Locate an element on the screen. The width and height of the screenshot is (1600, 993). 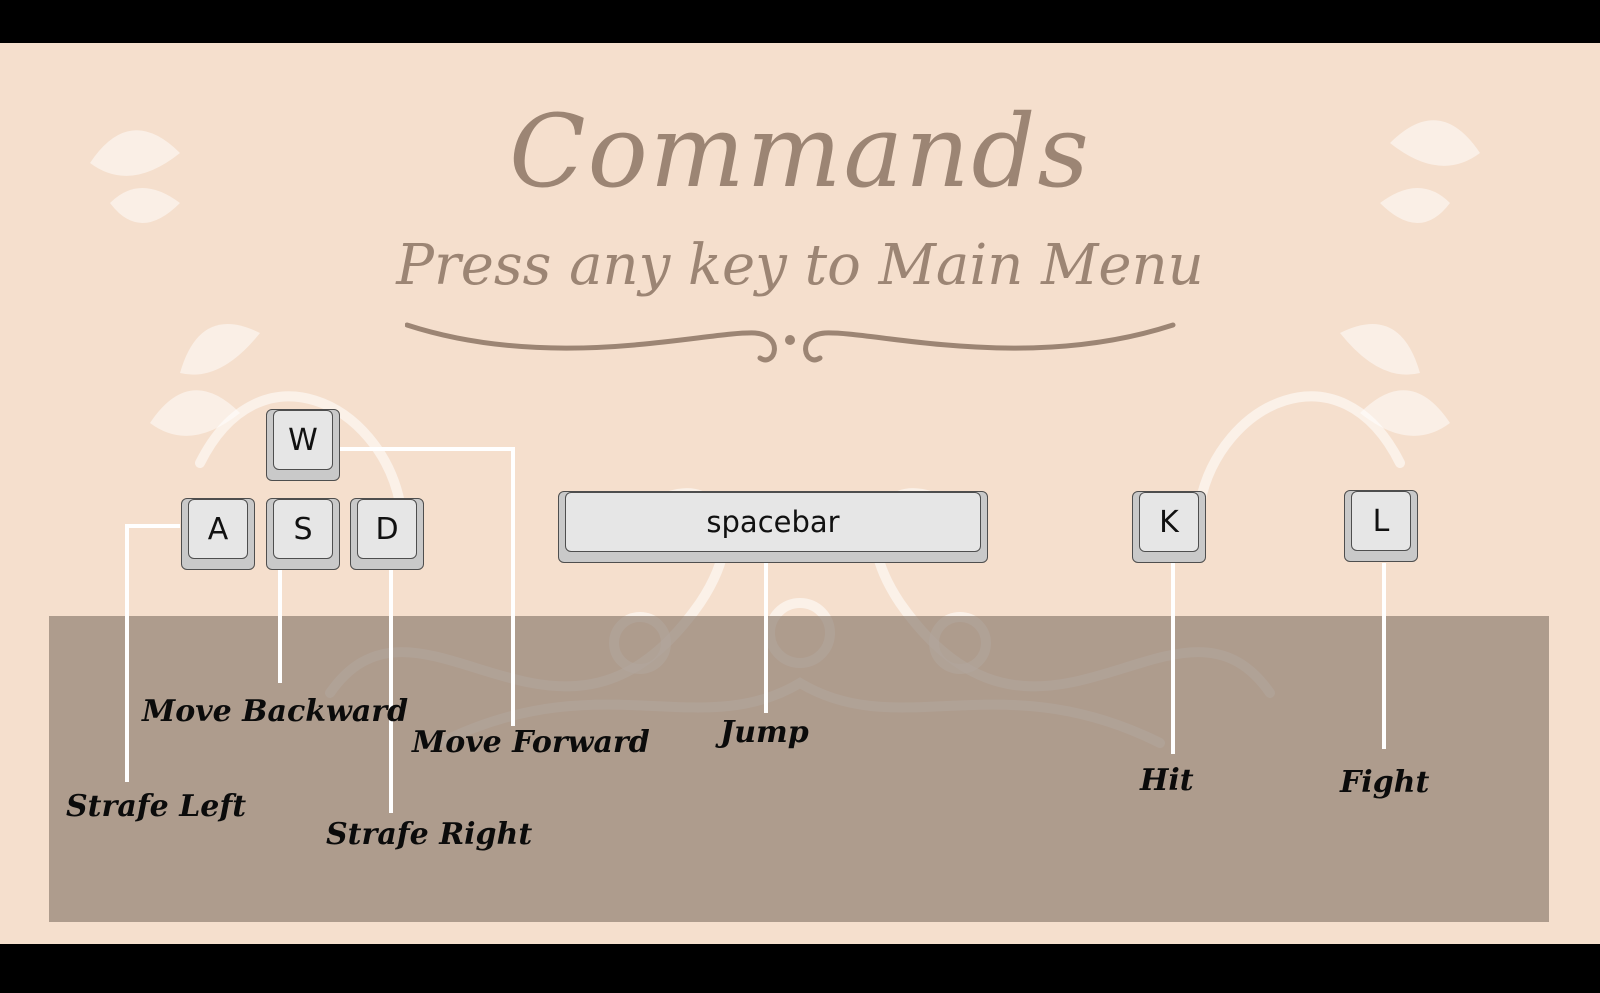
key-s-label: S is located at coordinates (303, 529).